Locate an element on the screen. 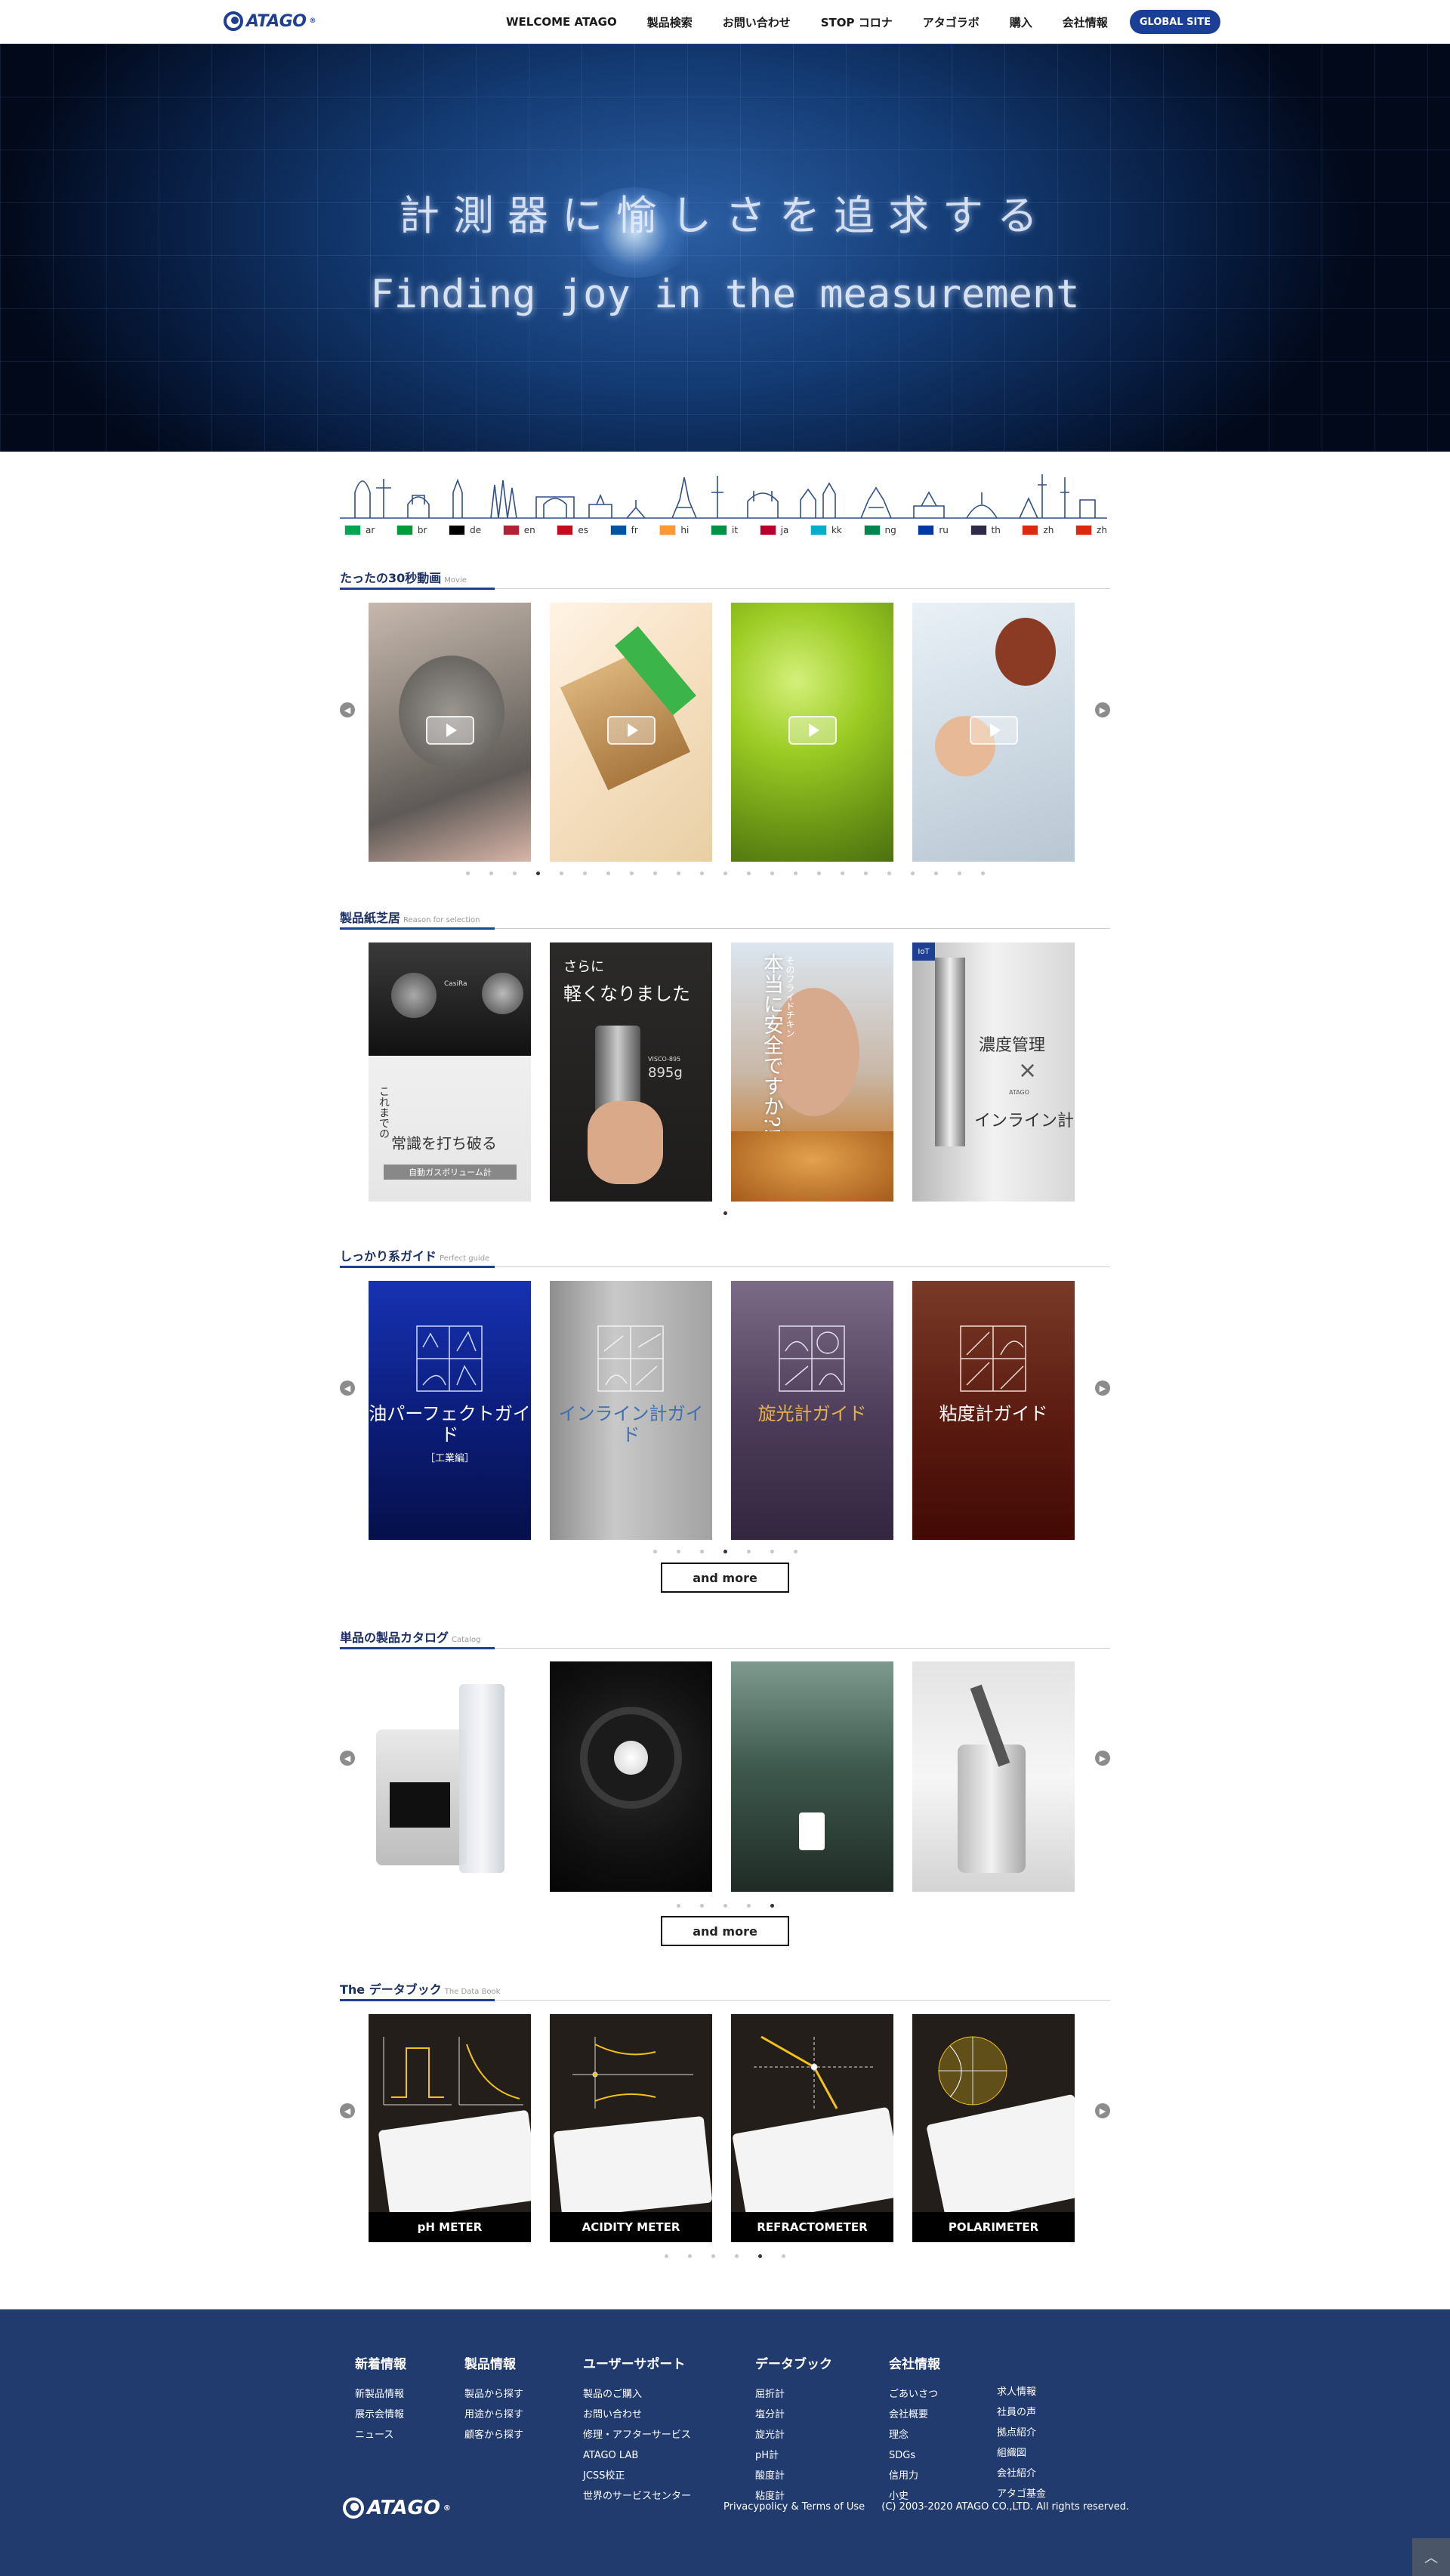  lang-hi: hi is located at coordinates (674, 530).